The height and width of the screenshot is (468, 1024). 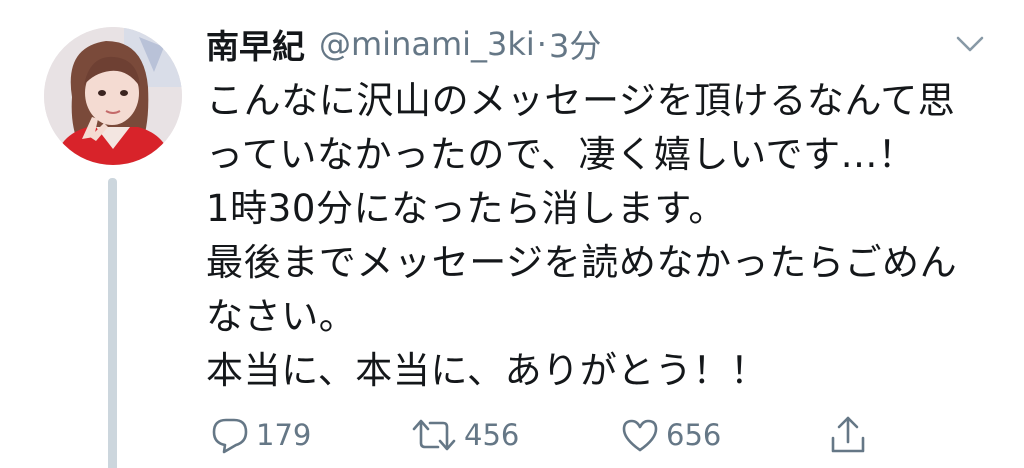 What do you see at coordinates (434, 435) in the screenshot?
I see `retweet-icon` at bounding box center [434, 435].